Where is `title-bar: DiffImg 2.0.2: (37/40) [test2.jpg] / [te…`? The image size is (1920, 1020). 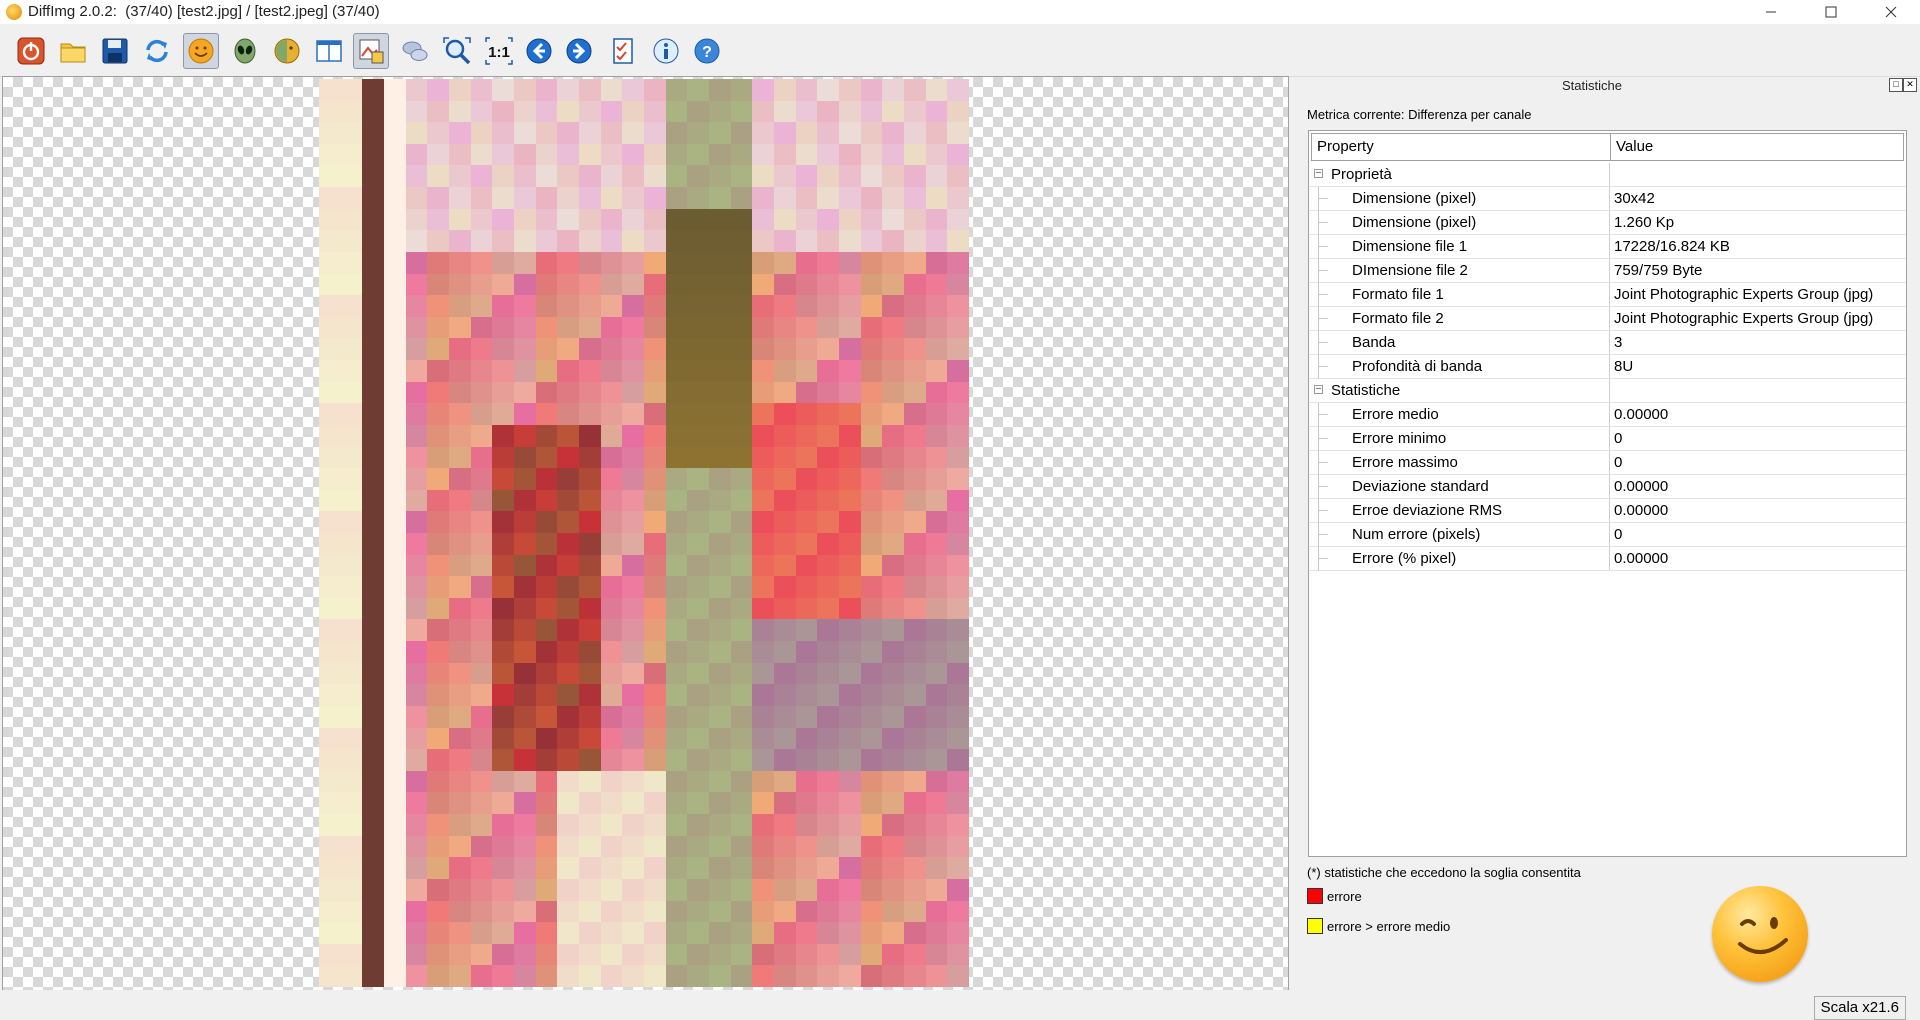 title-bar: DiffImg 2.0.2: (37/40) [test2.jpg] / [te… is located at coordinates (960, 12).